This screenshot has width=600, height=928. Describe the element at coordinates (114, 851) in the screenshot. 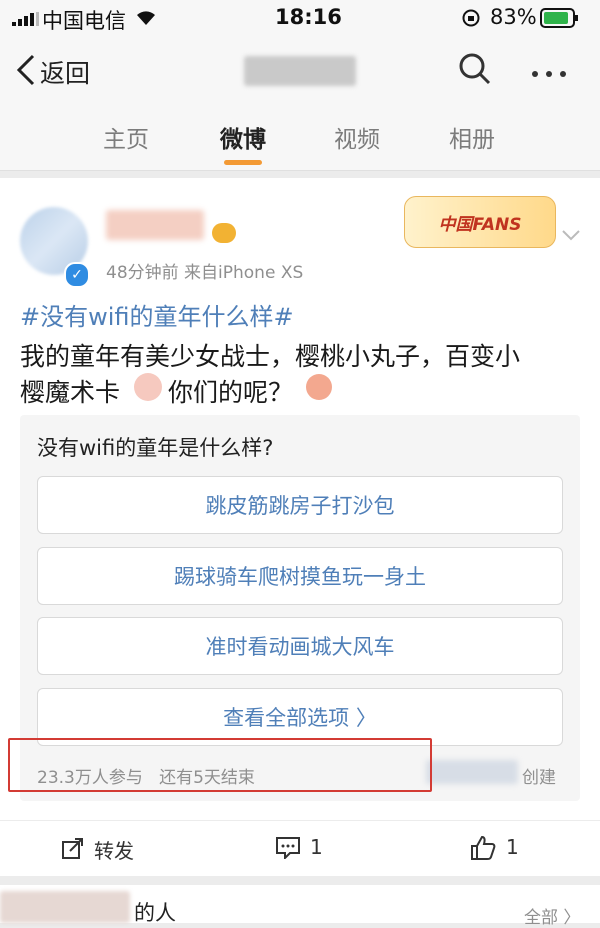

I see `repost-label: 转发` at that location.